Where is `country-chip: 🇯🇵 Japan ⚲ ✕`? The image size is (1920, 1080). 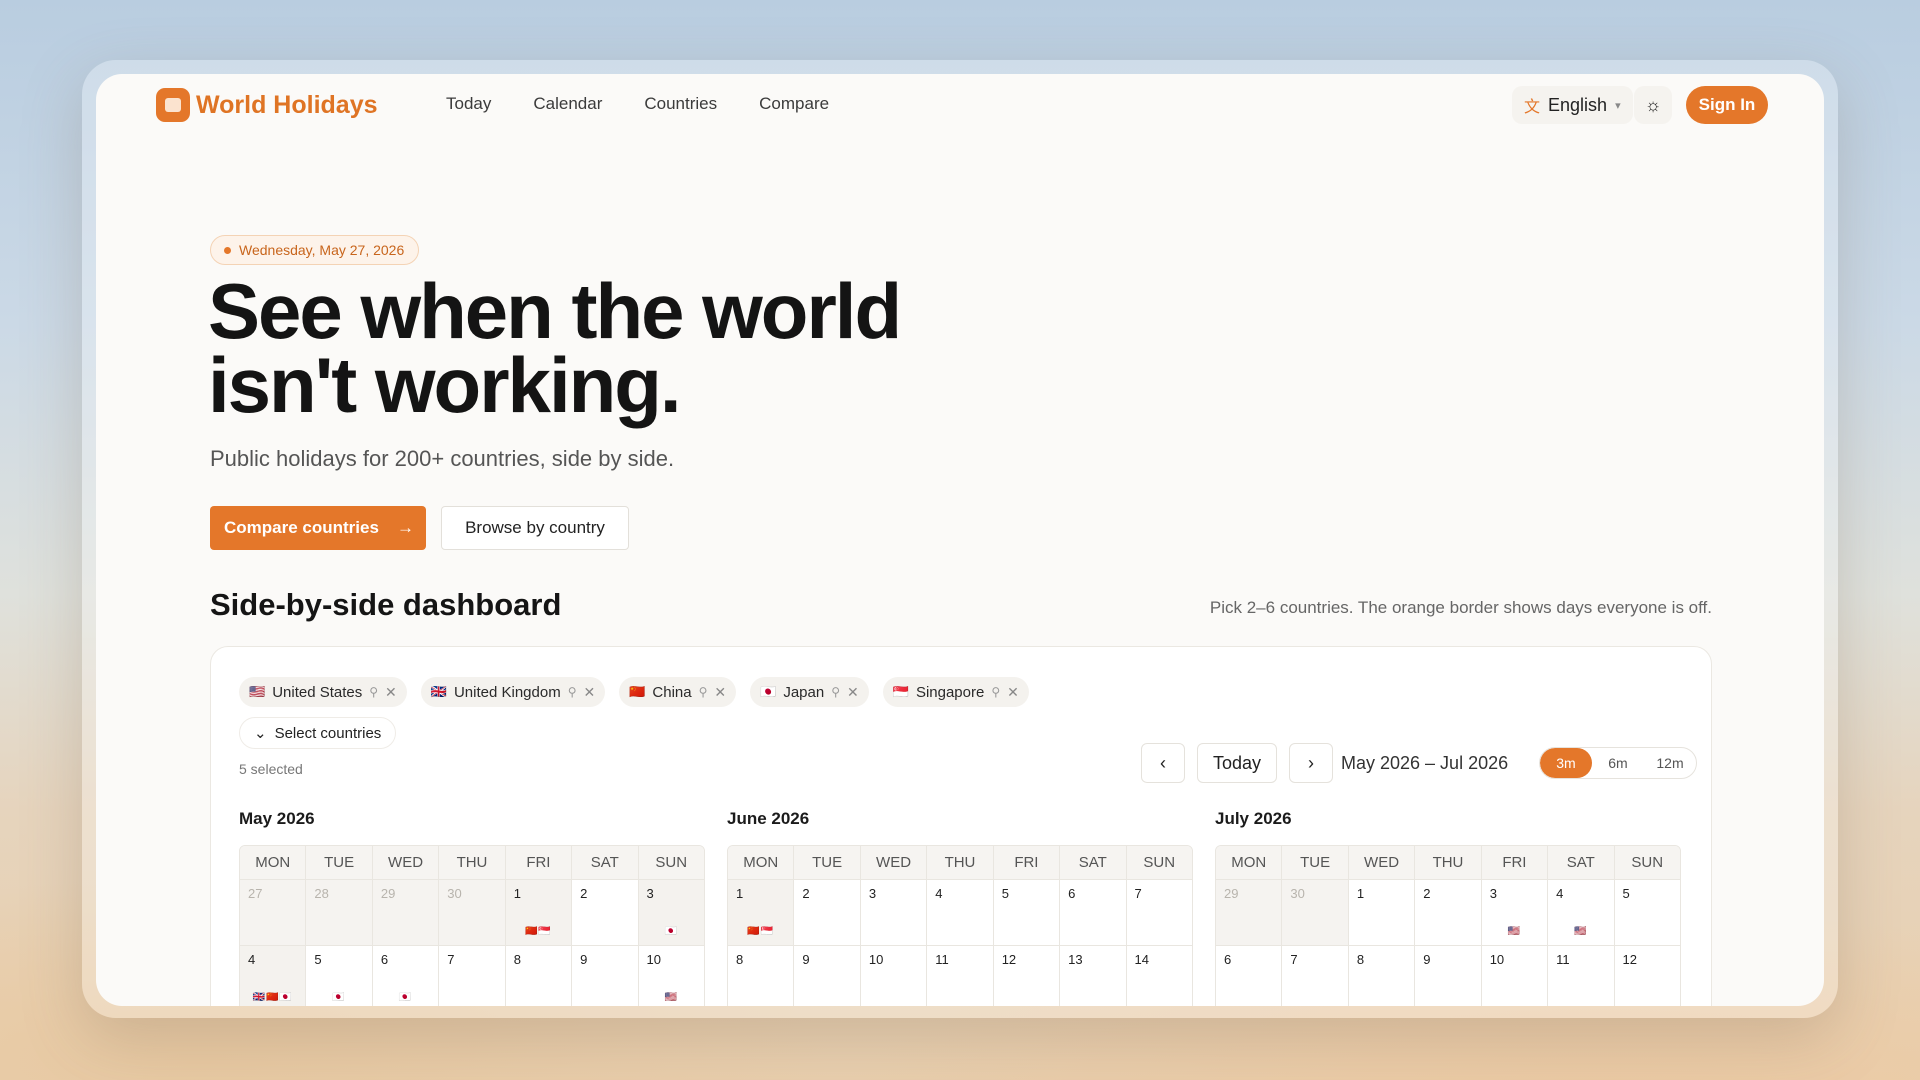 country-chip: 🇯🇵 Japan ⚲ ✕ is located at coordinates (809, 692).